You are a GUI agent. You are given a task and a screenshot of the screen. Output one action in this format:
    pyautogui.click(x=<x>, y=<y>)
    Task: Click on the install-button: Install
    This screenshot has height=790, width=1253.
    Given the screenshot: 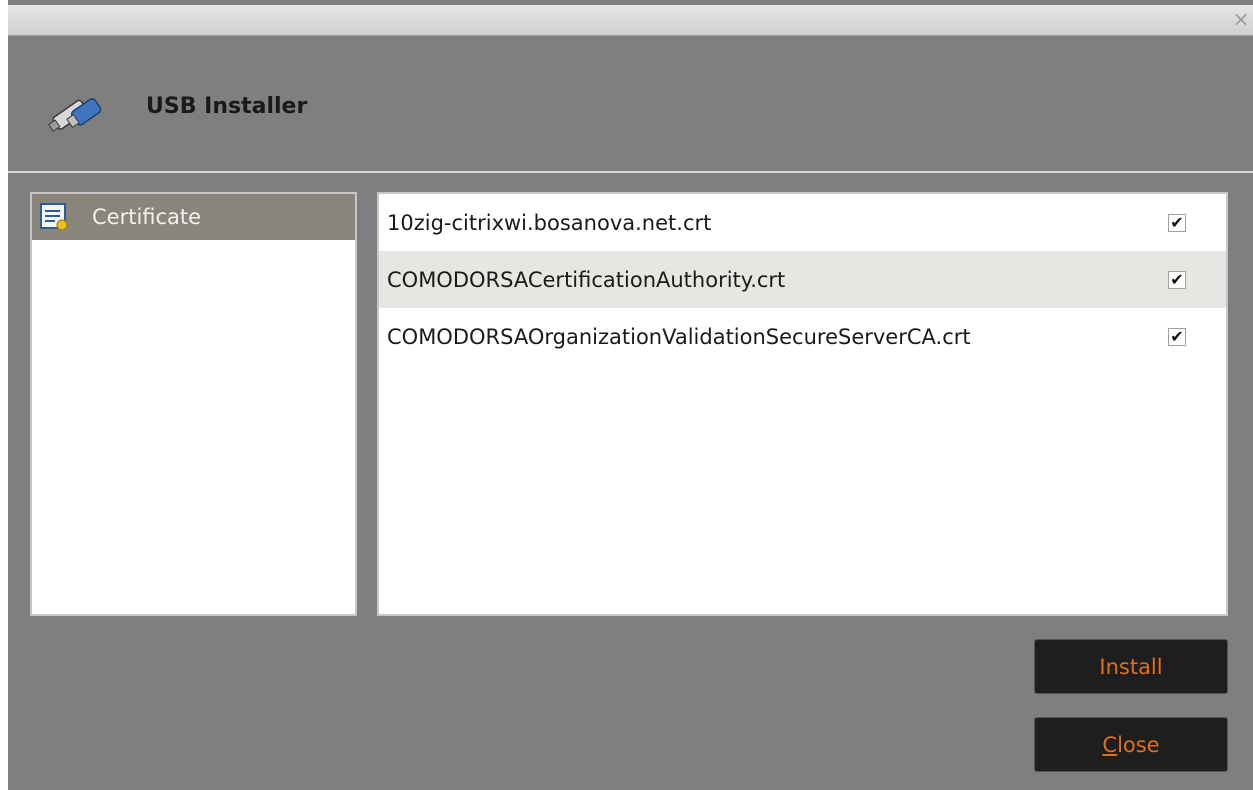 What is the action you would take?
    pyautogui.click(x=1131, y=666)
    